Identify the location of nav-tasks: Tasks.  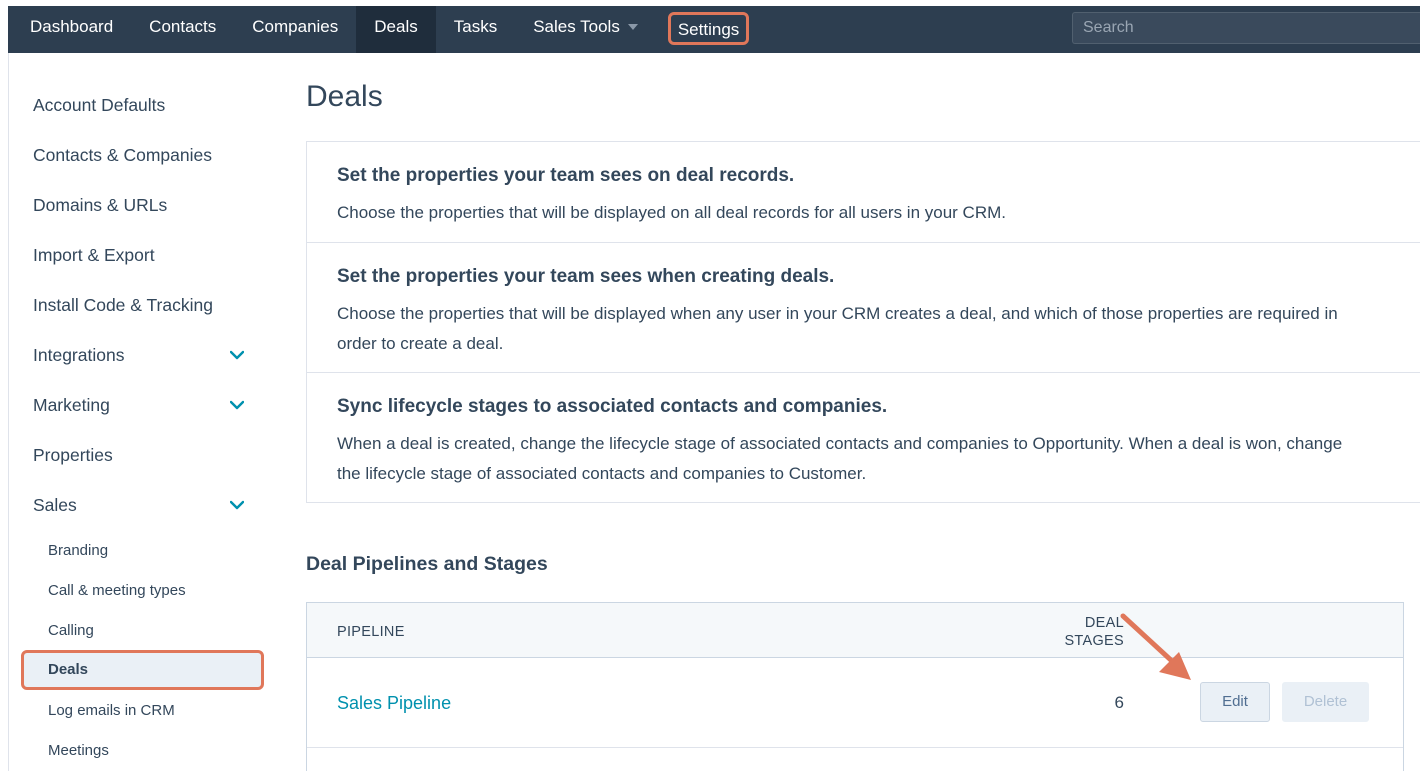
(475, 29).